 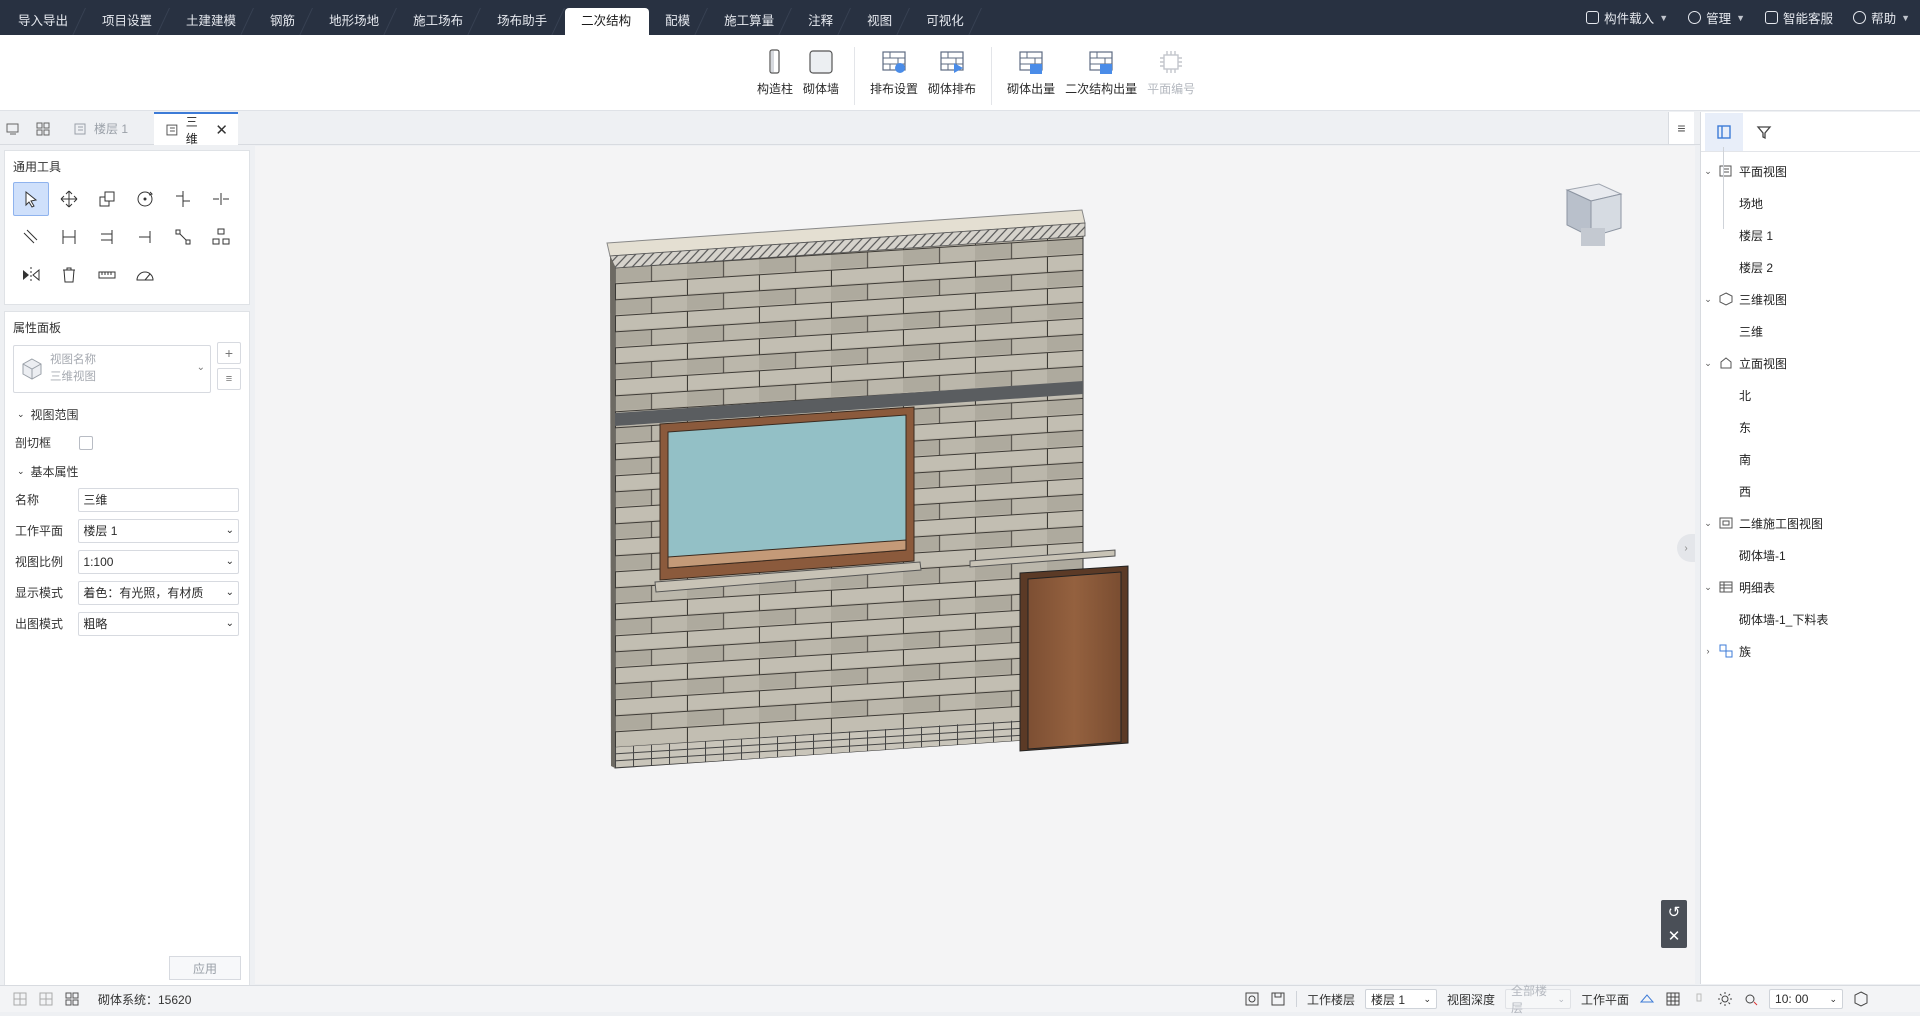 I want to click on tree-item-floor-1: 楼层 1, so click(x=1810, y=235).